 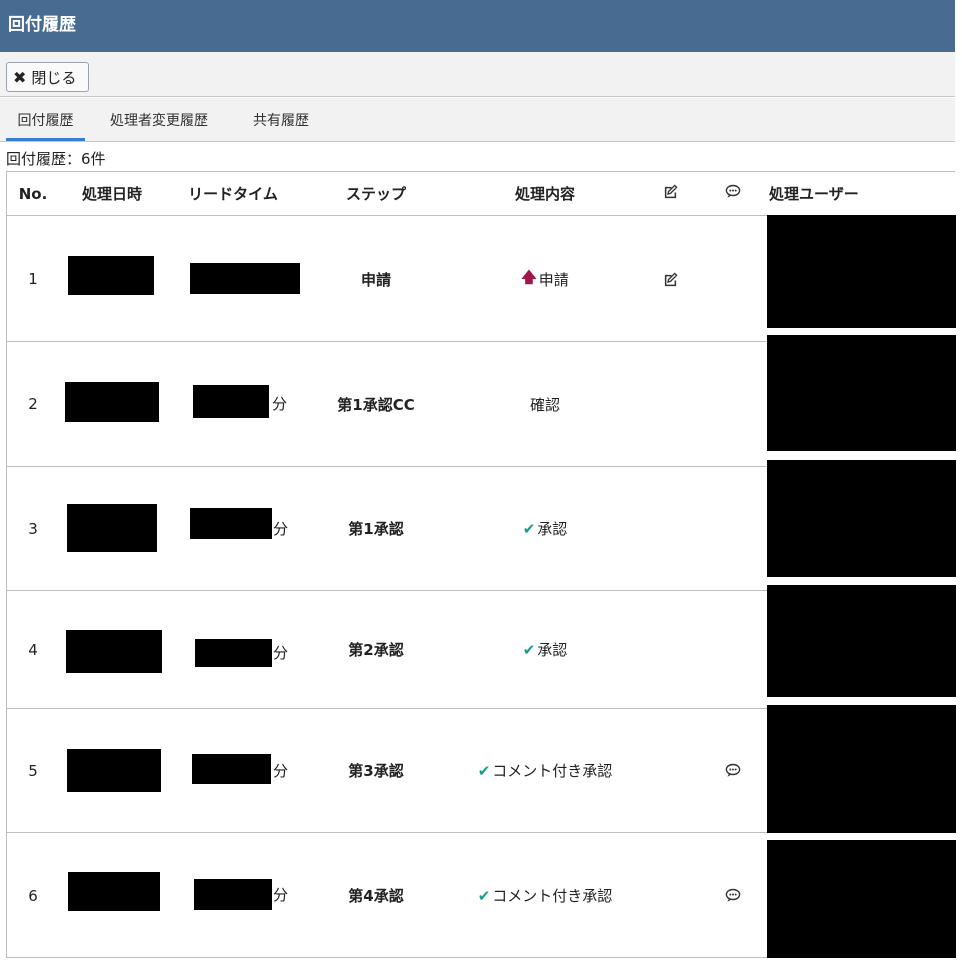 I want to click on row-step: 第3承認, so click(x=376, y=771).